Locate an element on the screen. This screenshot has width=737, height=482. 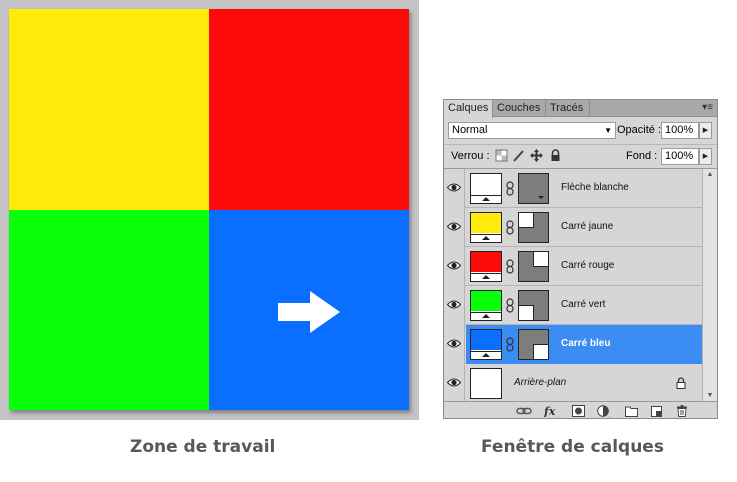
add-mask-icon is located at coordinates (578, 411).